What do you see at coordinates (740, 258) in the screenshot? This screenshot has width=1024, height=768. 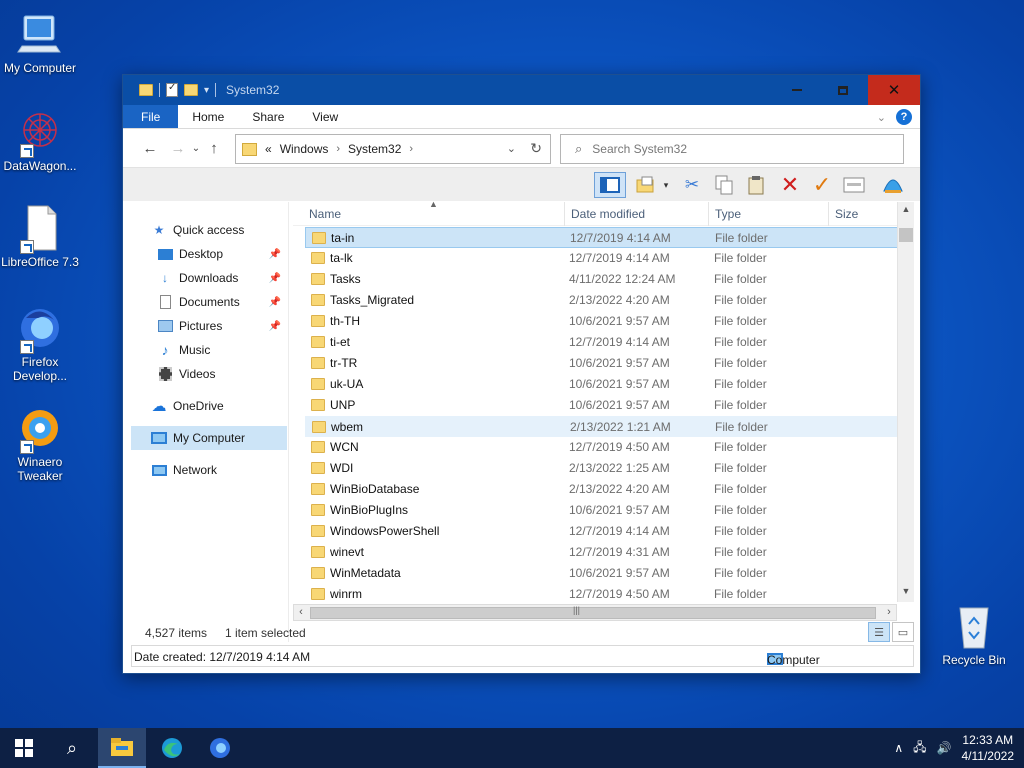 I see `file-type: File folder` at bounding box center [740, 258].